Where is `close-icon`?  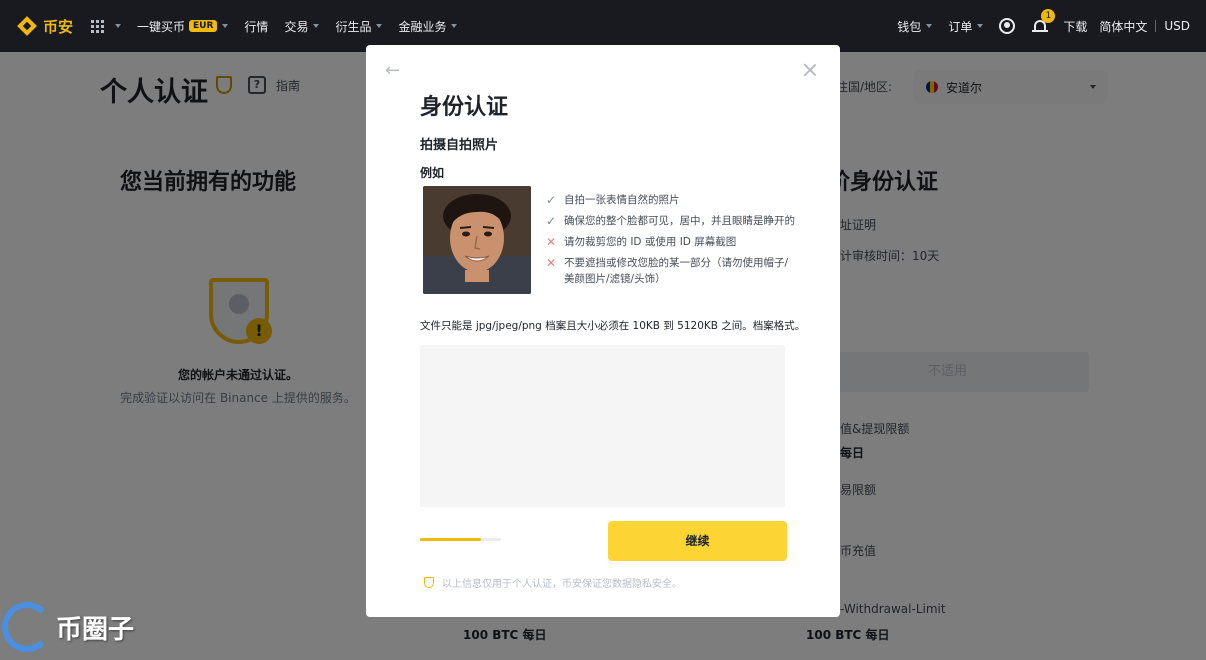 close-icon is located at coordinates (810, 70).